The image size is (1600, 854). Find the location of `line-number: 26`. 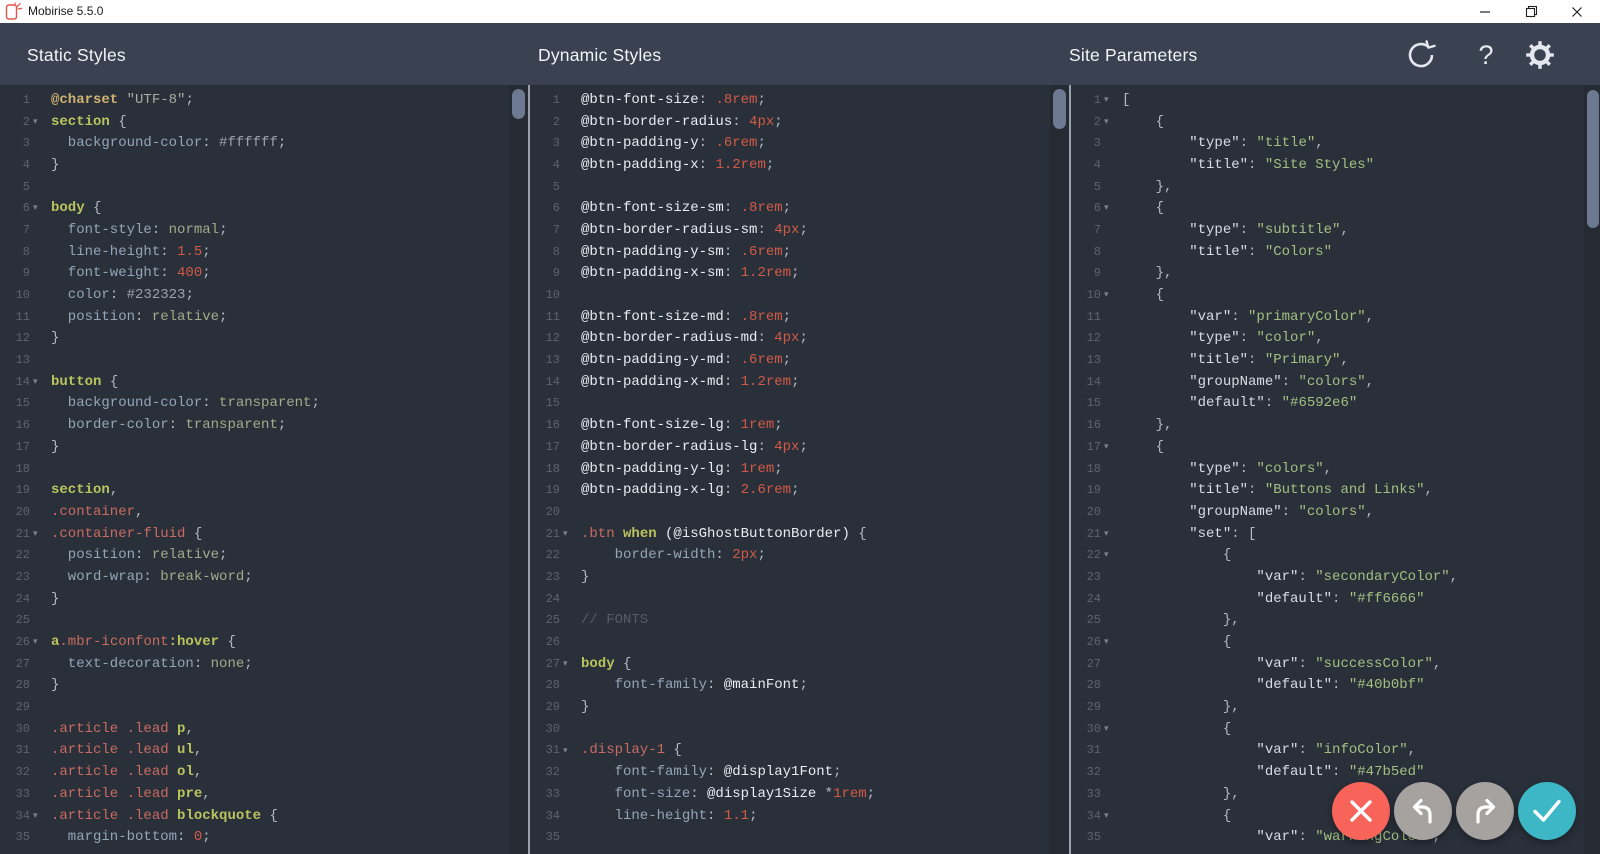

line-number: 26 is located at coordinates (552, 642).